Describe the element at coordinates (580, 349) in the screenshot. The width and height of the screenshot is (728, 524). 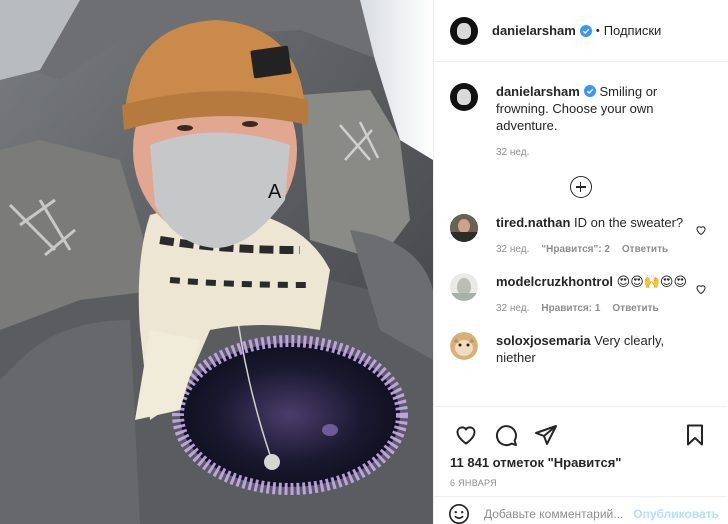
I see `comment-item: soloxjosemaria Very clearly, niether` at that location.